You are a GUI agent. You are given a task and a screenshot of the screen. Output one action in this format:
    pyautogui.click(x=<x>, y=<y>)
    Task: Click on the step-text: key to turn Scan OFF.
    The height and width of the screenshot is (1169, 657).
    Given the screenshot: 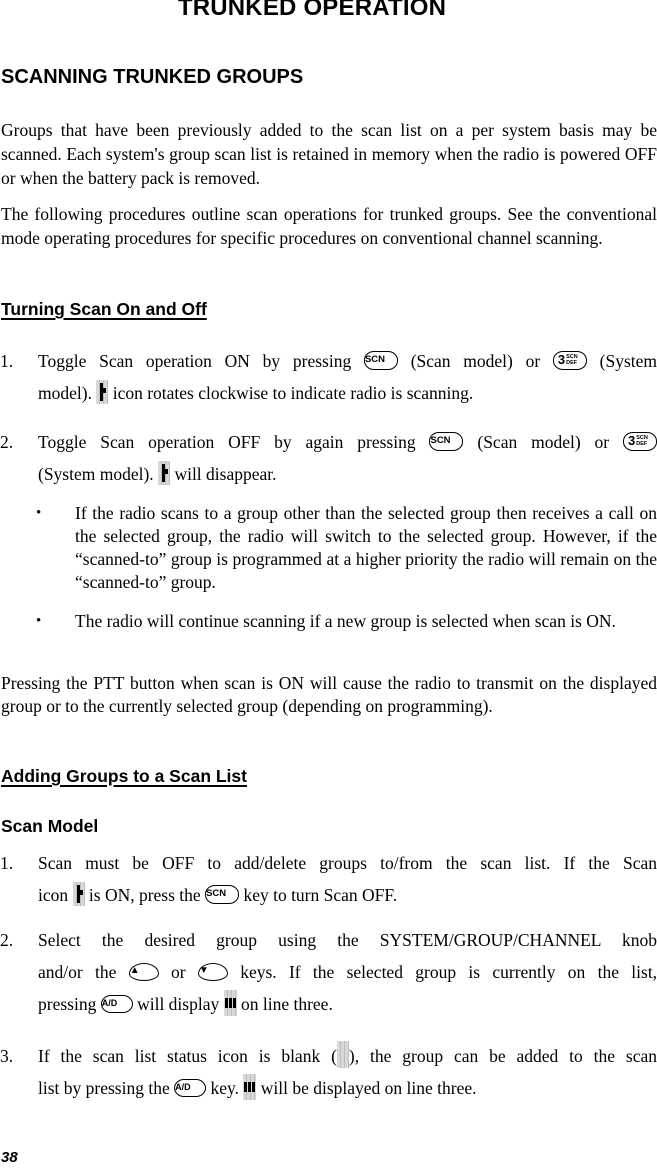 What is the action you would take?
    pyautogui.click(x=320, y=895)
    